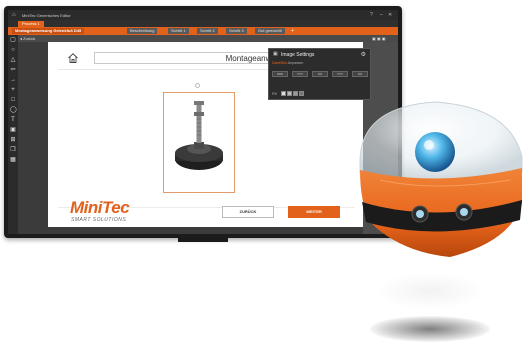  Describe the element at coordinates (274, 94) in the screenshot. I see `fill-label: Fill` at that location.